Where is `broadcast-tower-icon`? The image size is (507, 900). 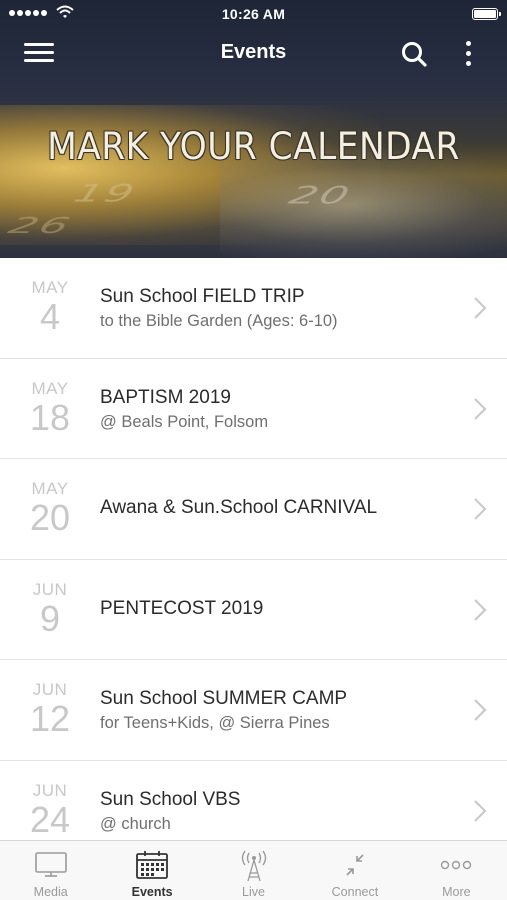 broadcast-tower-icon is located at coordinates (253, 866).